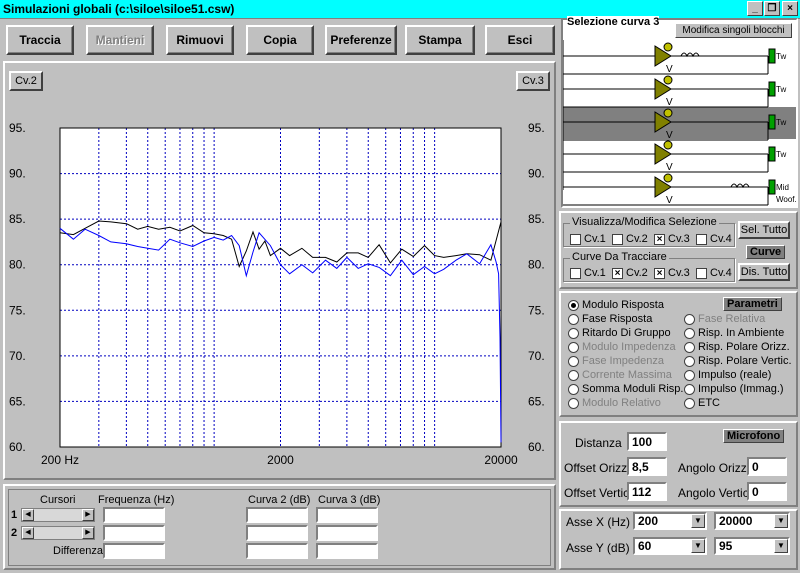 Image resolution: width=800 pixels, height=573 pixels. Describe the element at coordinates (136, 500) in the screenshot. I see `frequenza-label: Frequenza (Hz)` at that location.